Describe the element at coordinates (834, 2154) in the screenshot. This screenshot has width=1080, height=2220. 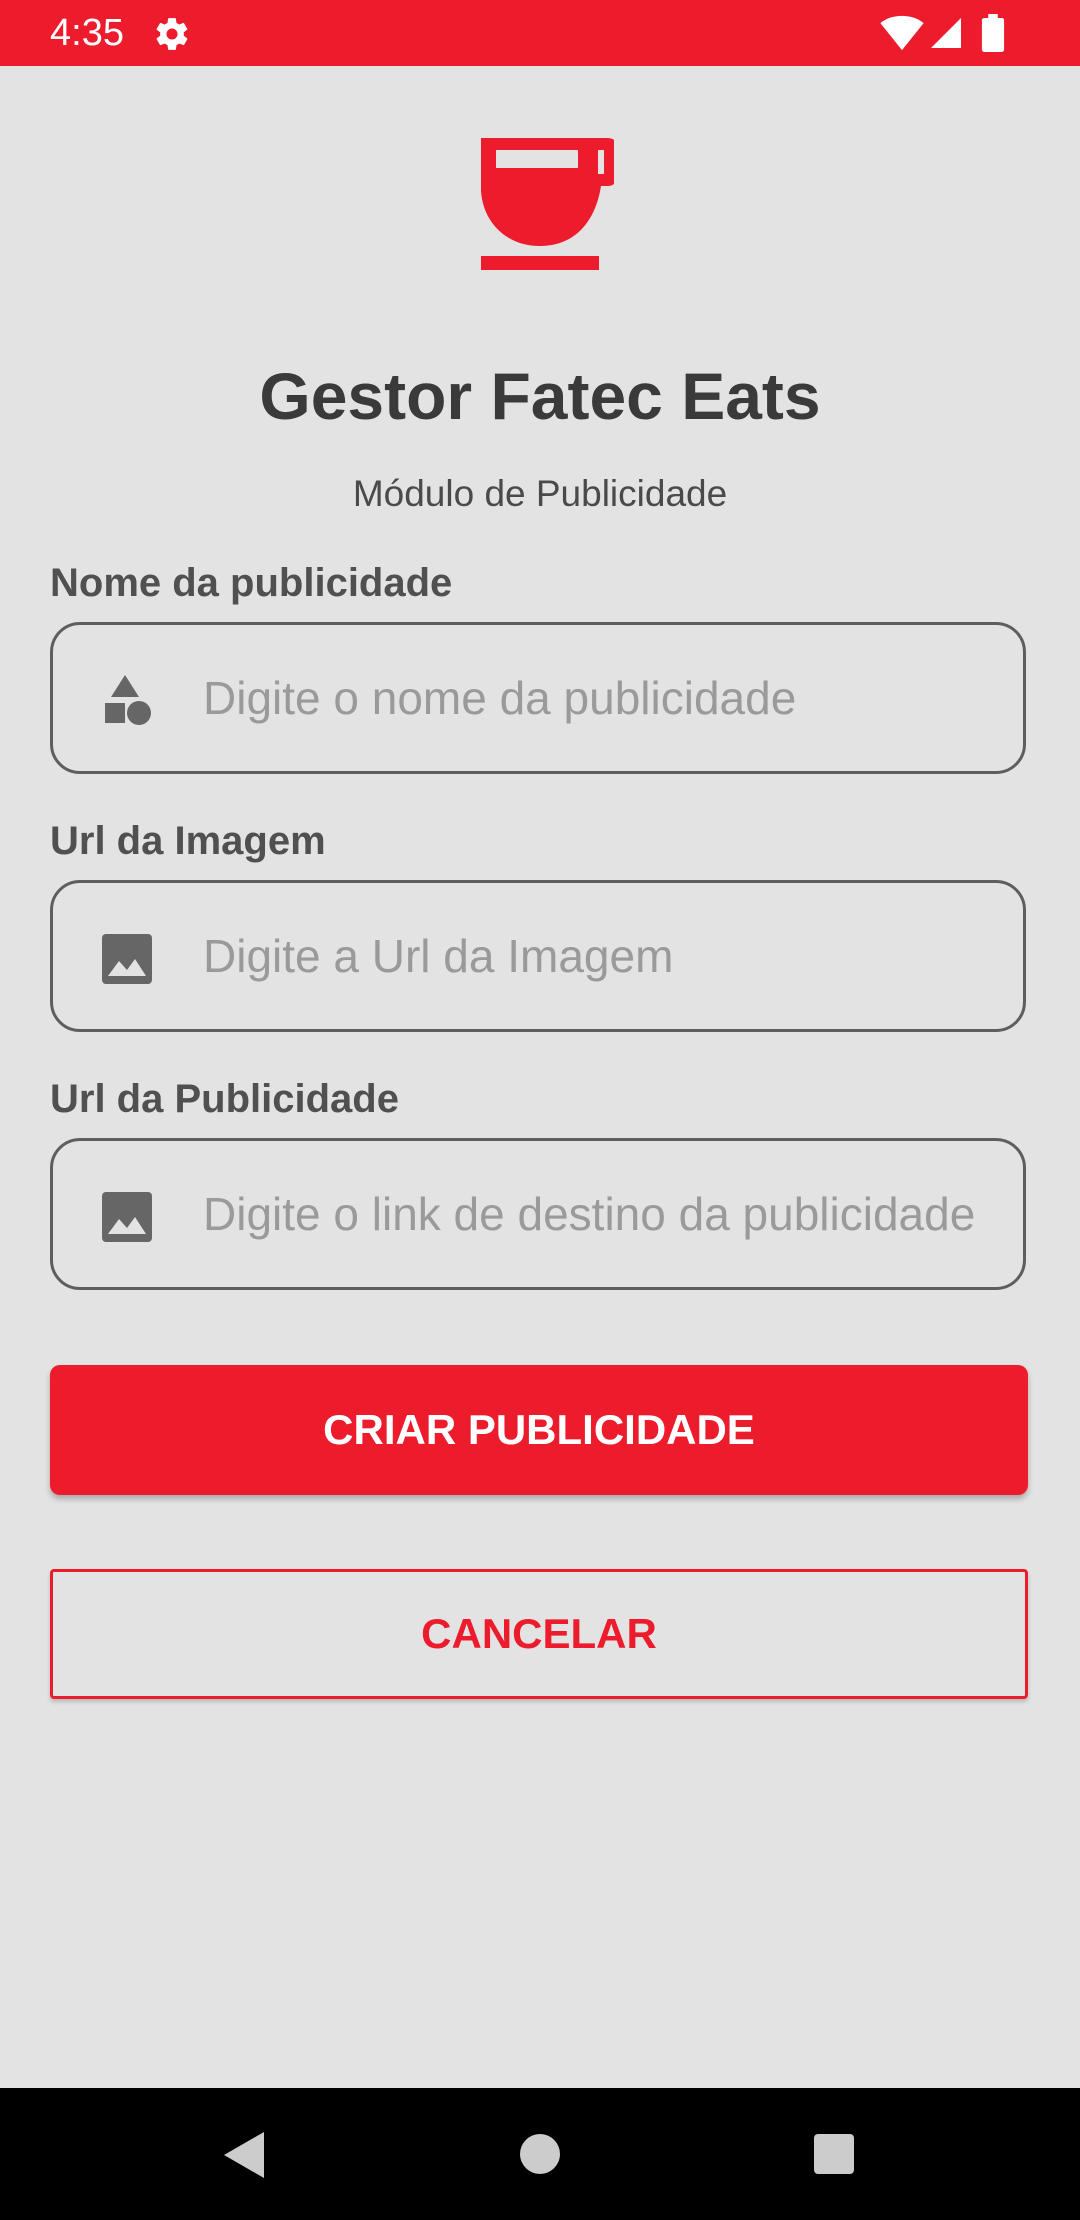
I see `recents-icon` at that location.